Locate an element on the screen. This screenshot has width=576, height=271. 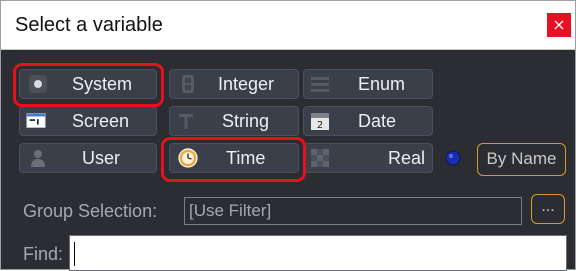
type-button-enum: Enum is located at coordinates (368, 84).